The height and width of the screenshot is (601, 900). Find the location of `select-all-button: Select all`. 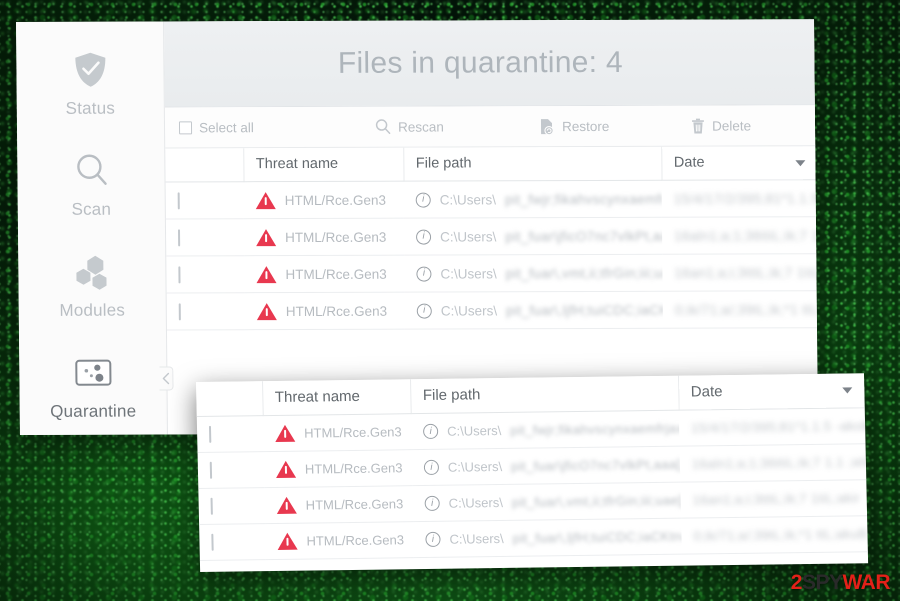

select-all-button: Select all is located at coordinates (276, 127).